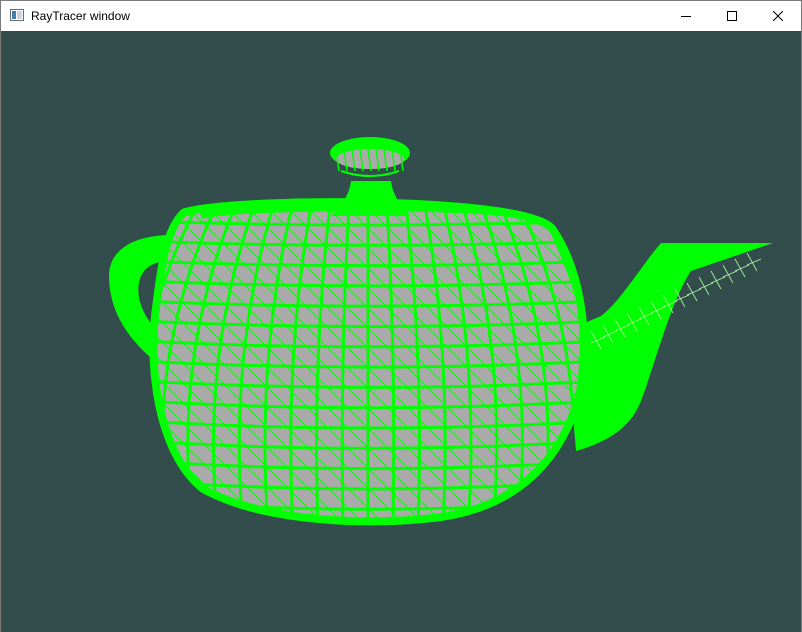  What do you see at coordinates (370, 176) in the screenshot?
I see `teapot-knob` at bounding box center [370, 176].